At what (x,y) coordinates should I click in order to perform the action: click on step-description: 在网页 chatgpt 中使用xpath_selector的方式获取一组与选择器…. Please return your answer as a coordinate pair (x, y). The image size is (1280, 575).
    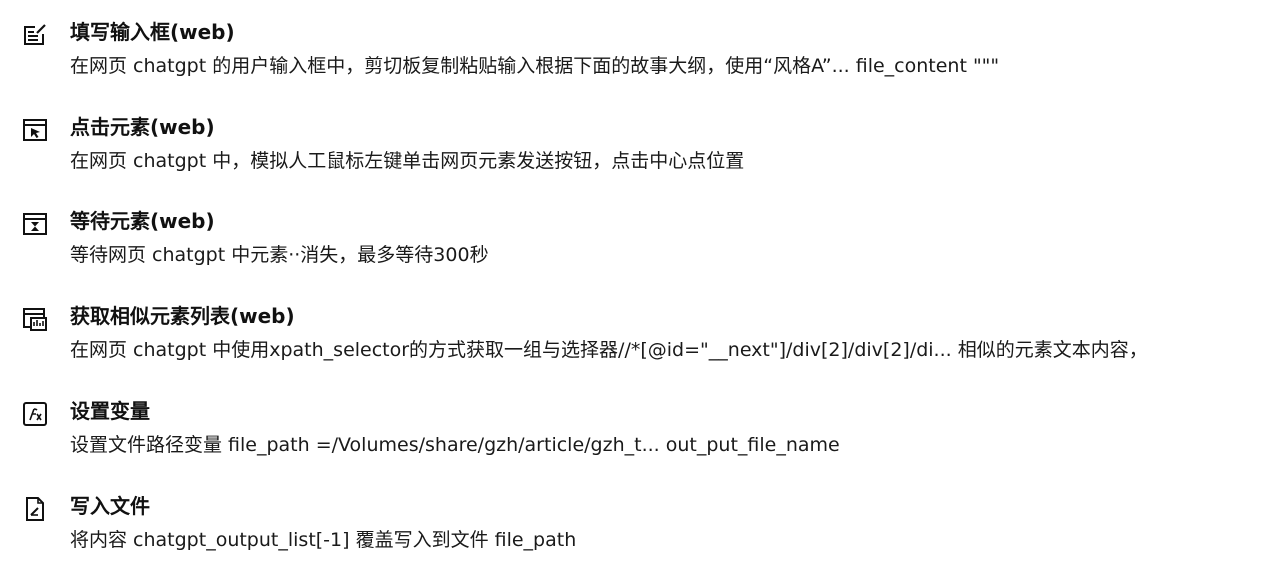
    Looking at the image, I should click on (609, 350).